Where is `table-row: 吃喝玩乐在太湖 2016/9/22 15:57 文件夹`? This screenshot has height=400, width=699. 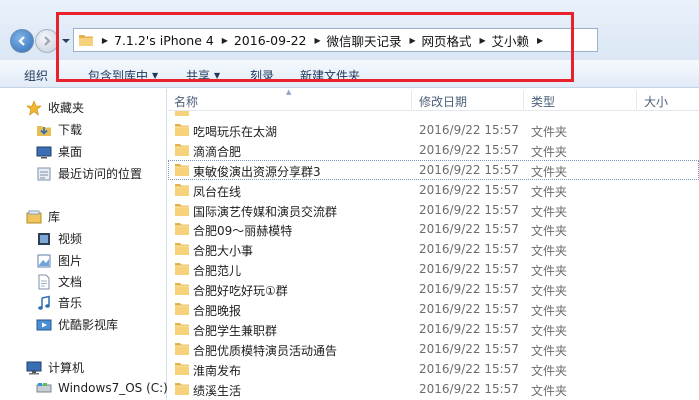 table-row: 吃喝玩乐在太湖 2016/9/22 15:57 文件夹 is located at coordinates (433, 130).